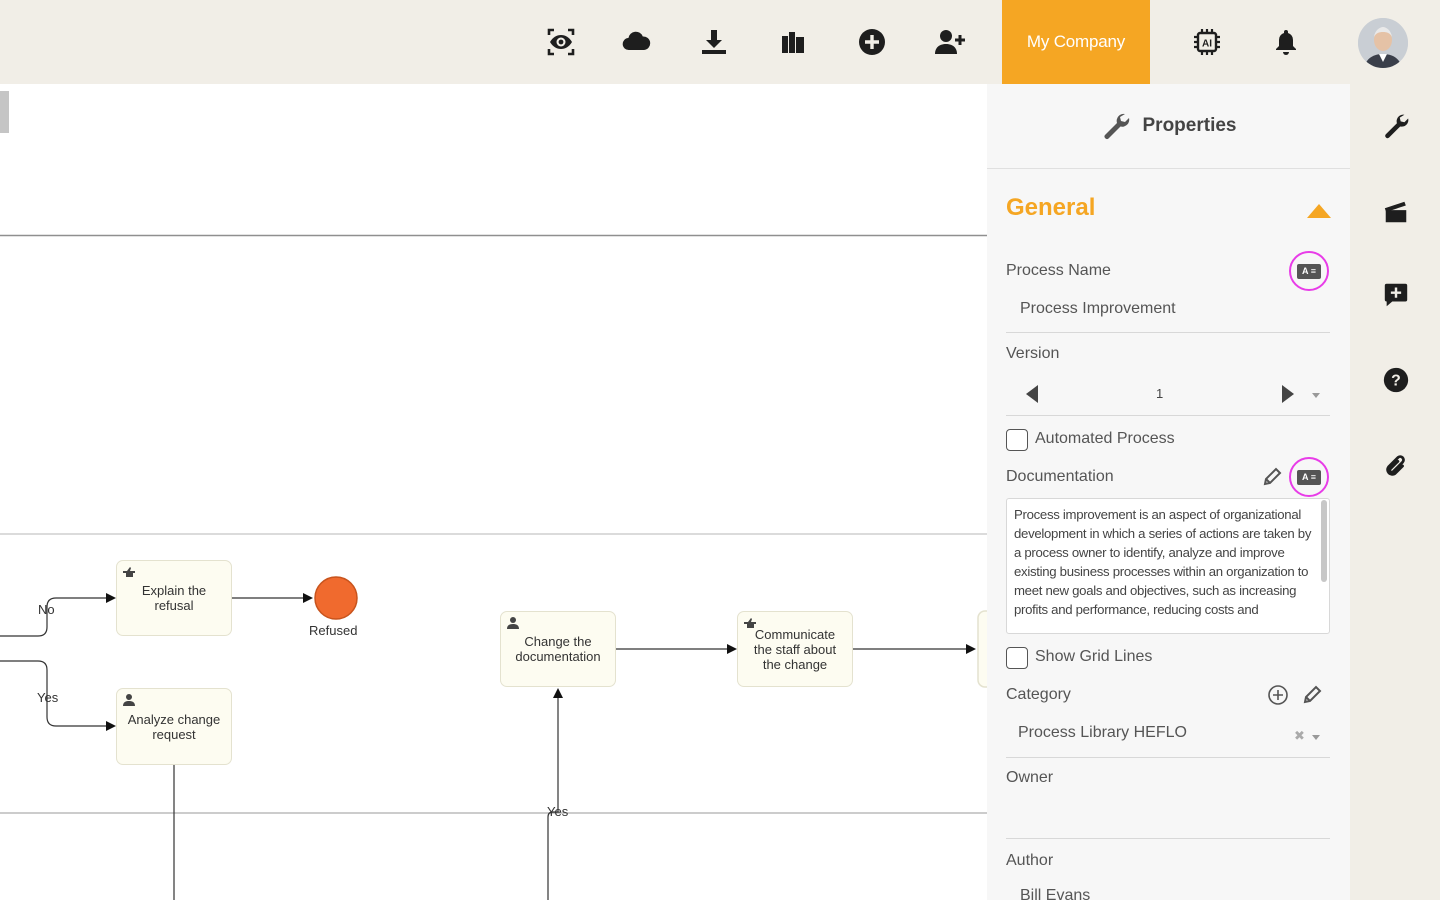 Image resolution: width=1440 pixels, height=900 pixels. I want to click on download-icon, so click(714, 42).